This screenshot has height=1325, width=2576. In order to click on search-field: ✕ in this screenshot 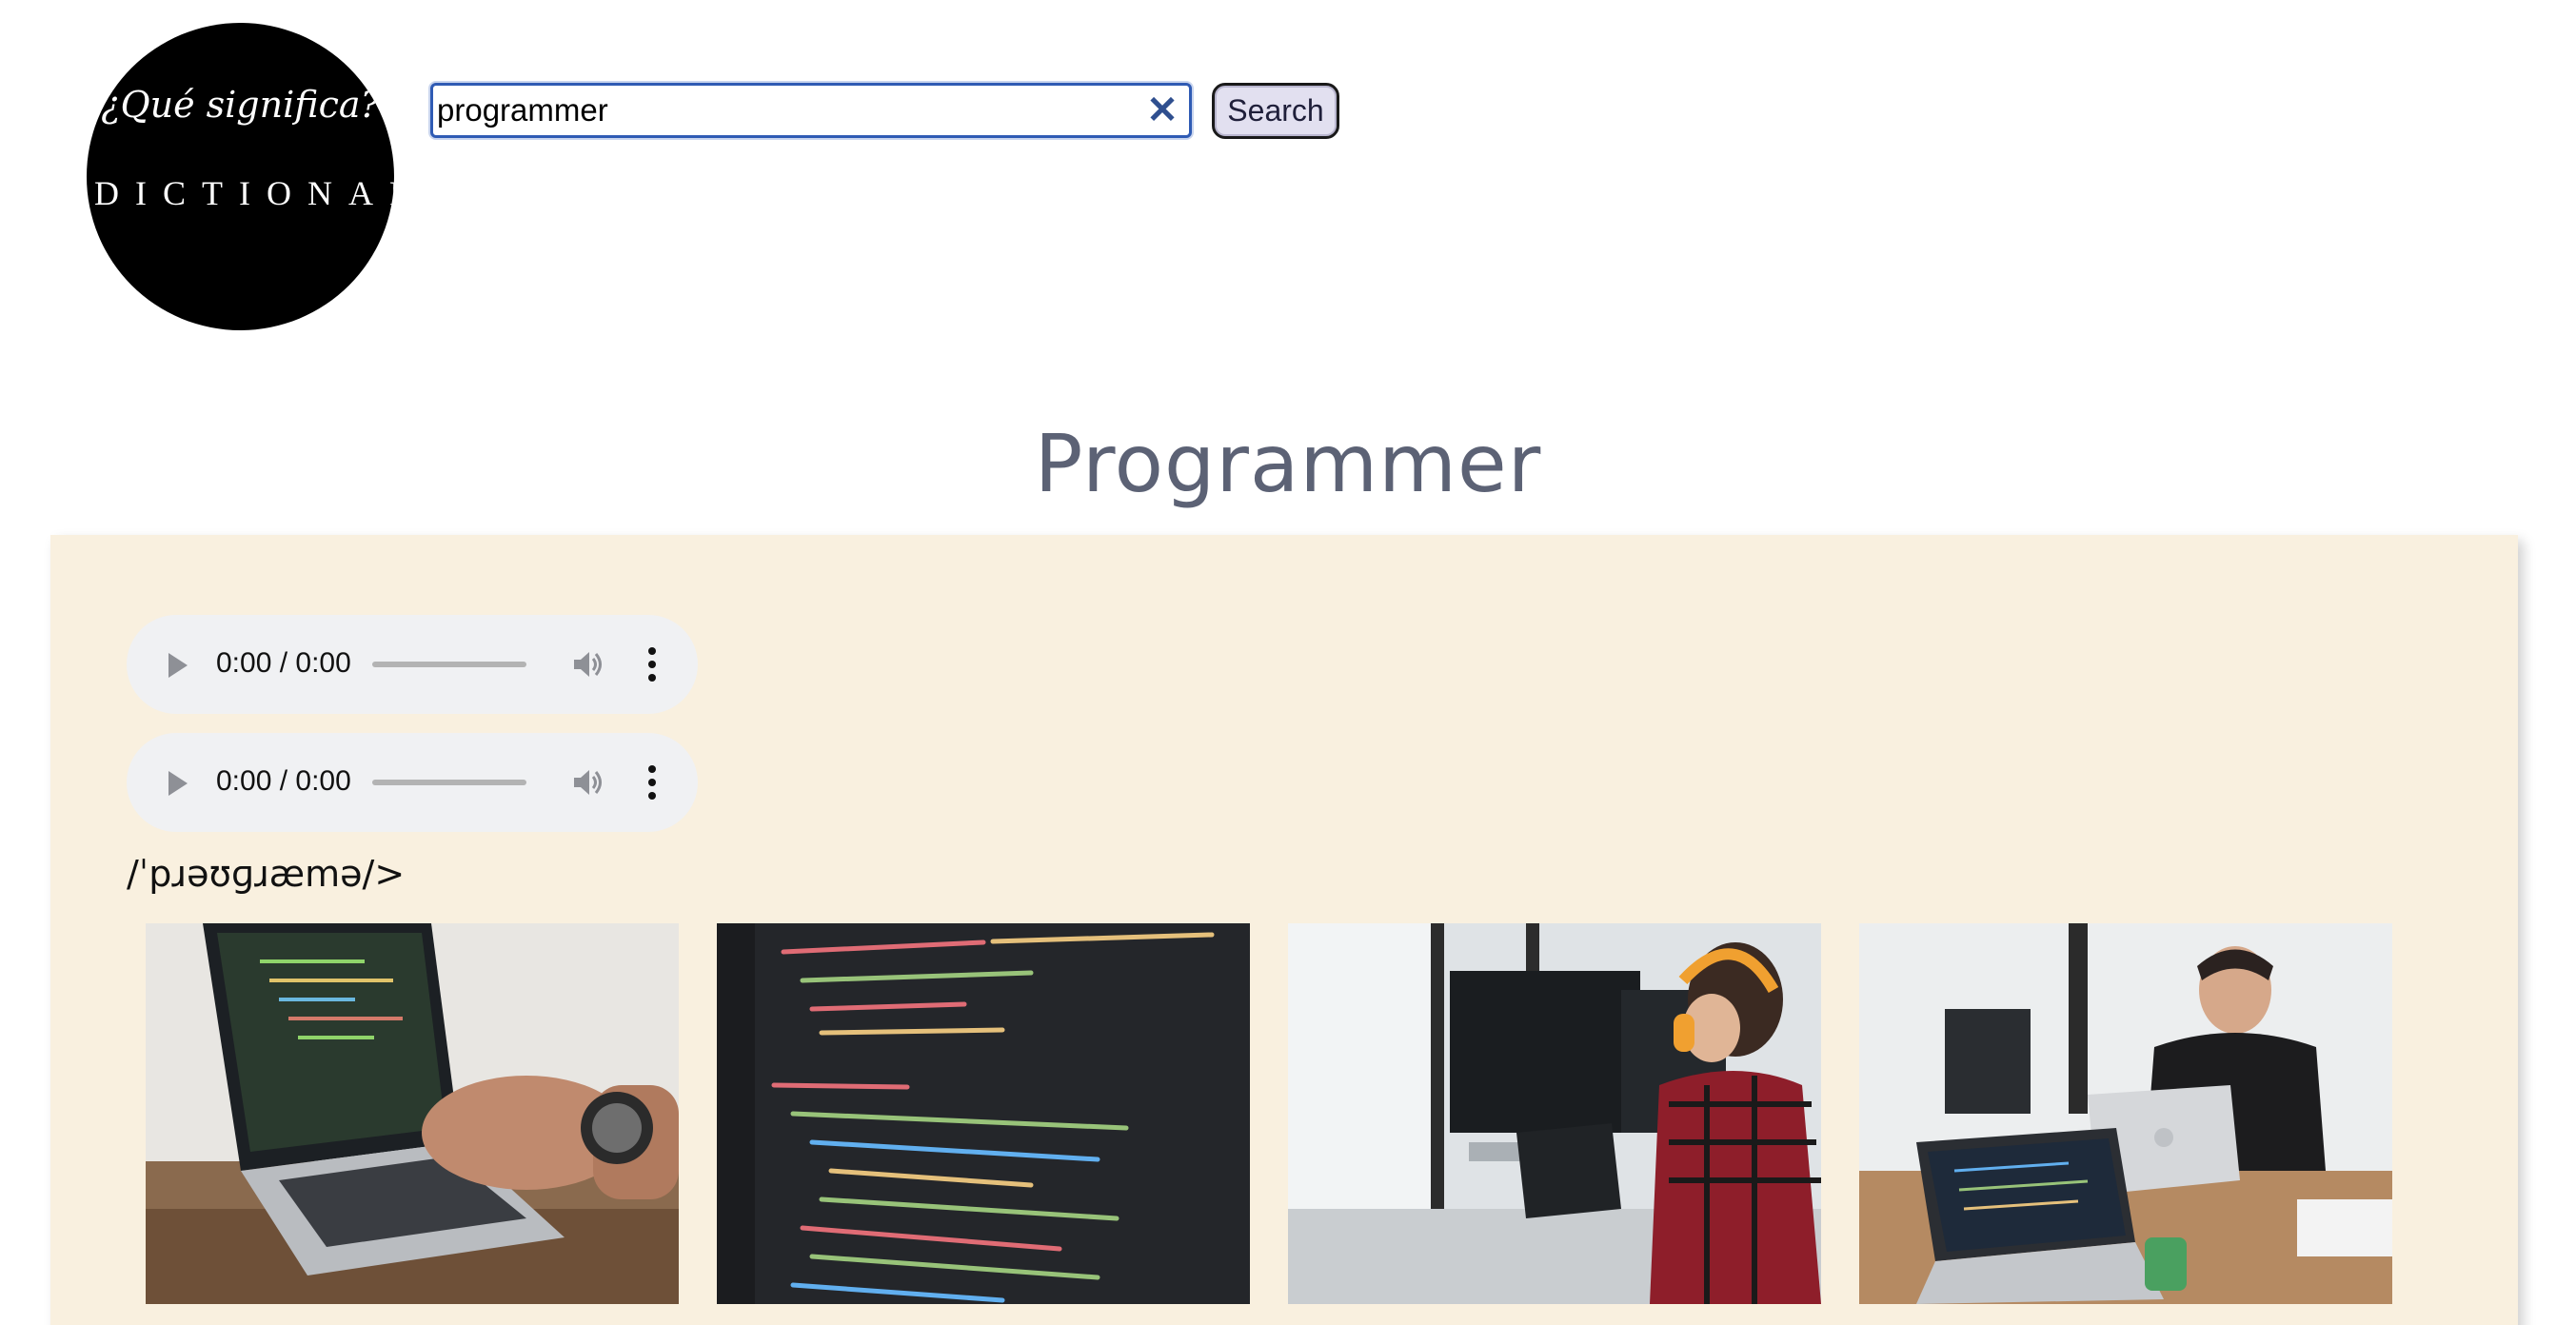, I will do `click(811, 110)`.